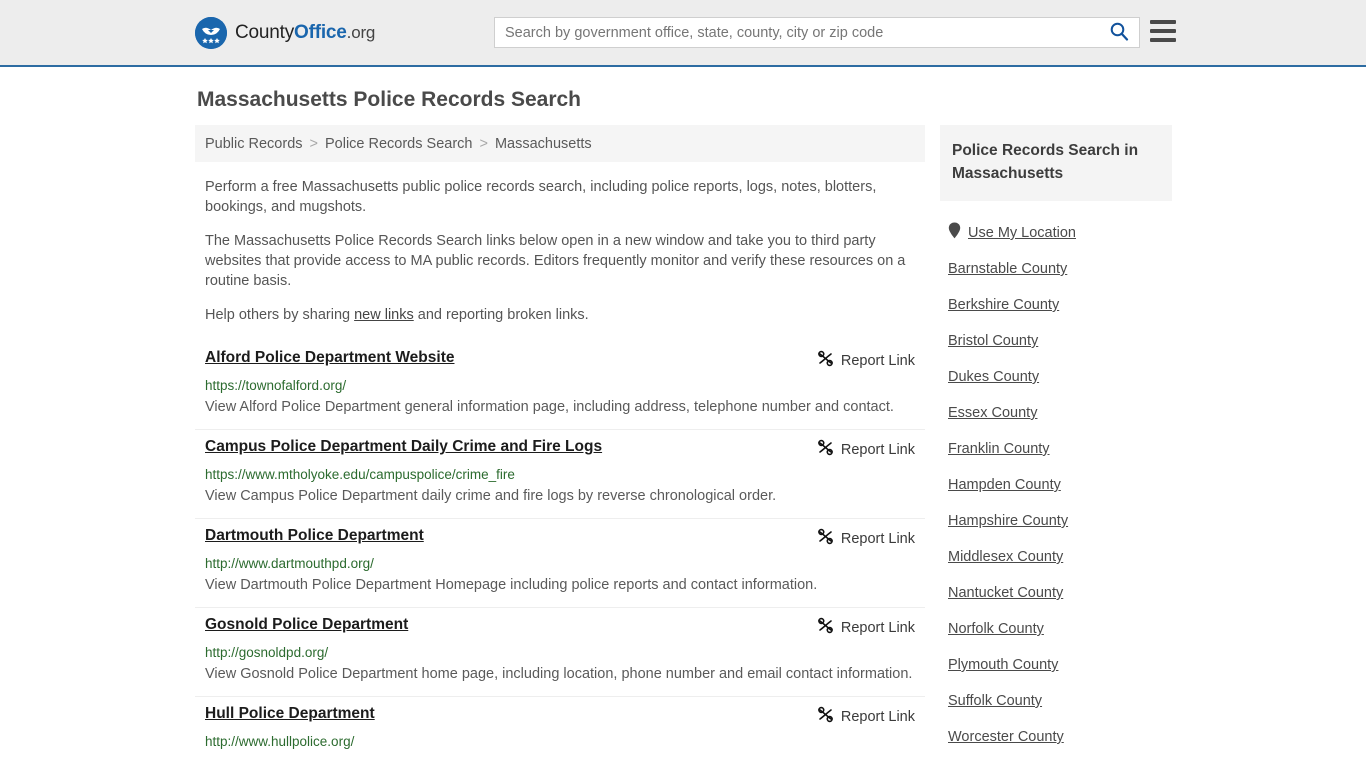  What do you see at coordinates (1056, 413) in the screenshot?
I see `sidebar-item-essex-county: Essex County` at bounding box center [1056, 413].